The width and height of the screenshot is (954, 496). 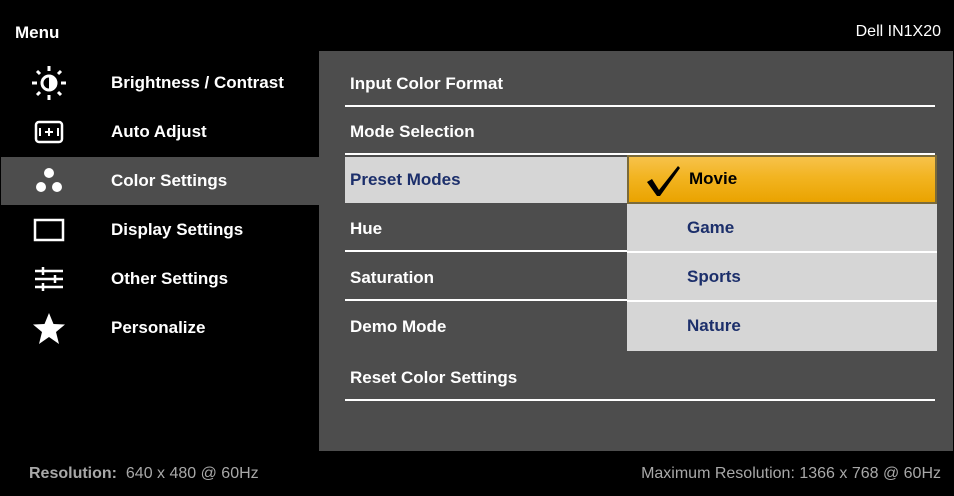 What do you see at coordinates (170, 278) in the screenshot?
I see `menu-item-label: Other Settings` at bounding box center [170, 278].